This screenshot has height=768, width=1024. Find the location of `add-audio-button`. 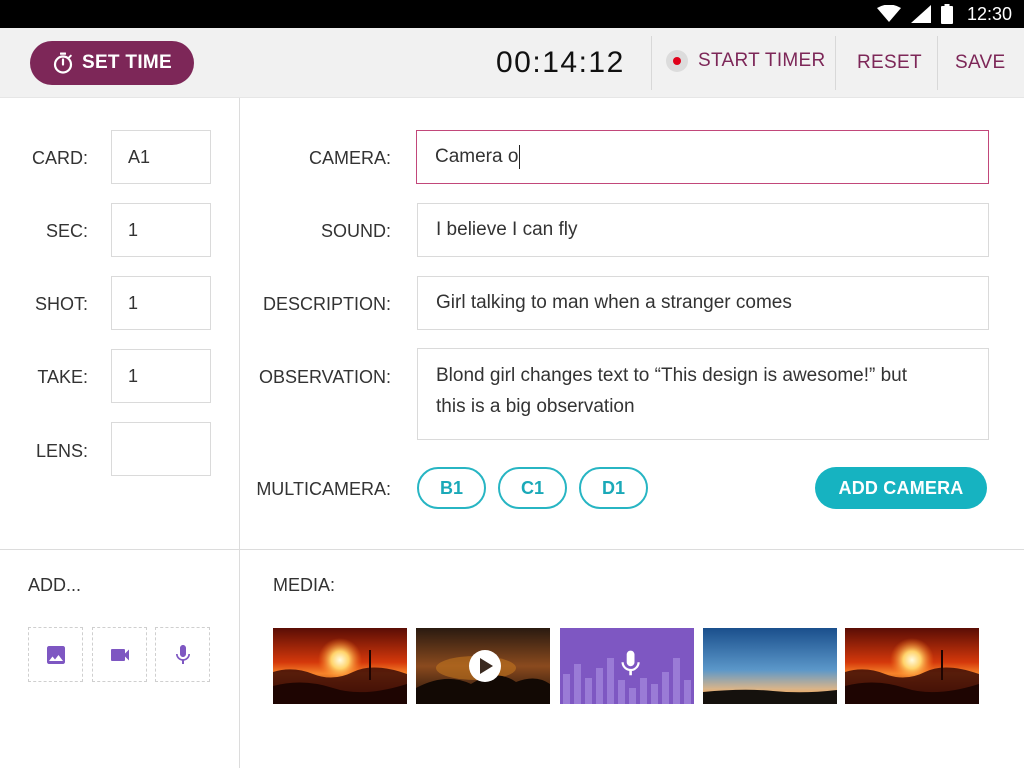

add-audio-button is located at coordinates (182, 654).